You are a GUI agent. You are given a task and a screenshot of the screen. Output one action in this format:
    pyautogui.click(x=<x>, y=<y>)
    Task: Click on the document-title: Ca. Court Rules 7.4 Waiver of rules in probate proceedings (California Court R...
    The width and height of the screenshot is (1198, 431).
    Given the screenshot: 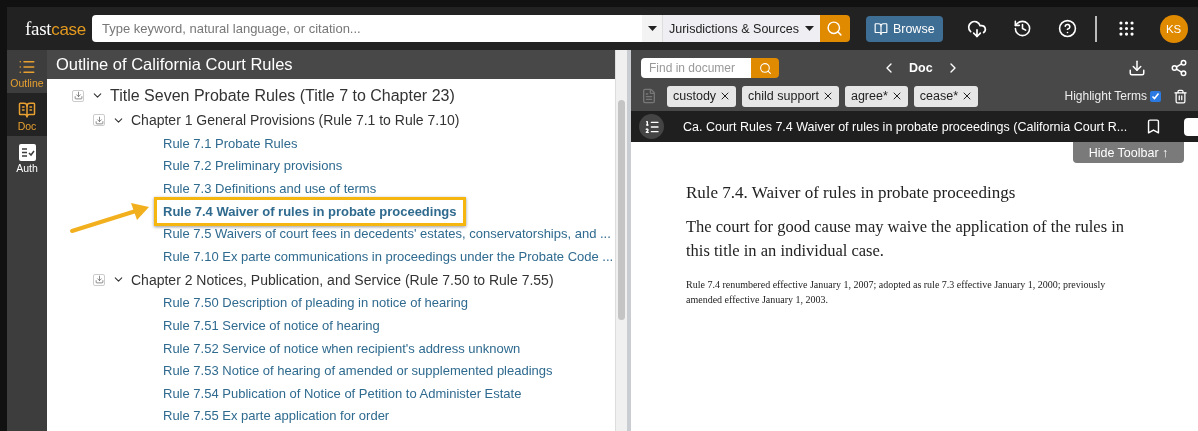 What is the action you would take?
    pyautogui.click(x=905, y=126)
    